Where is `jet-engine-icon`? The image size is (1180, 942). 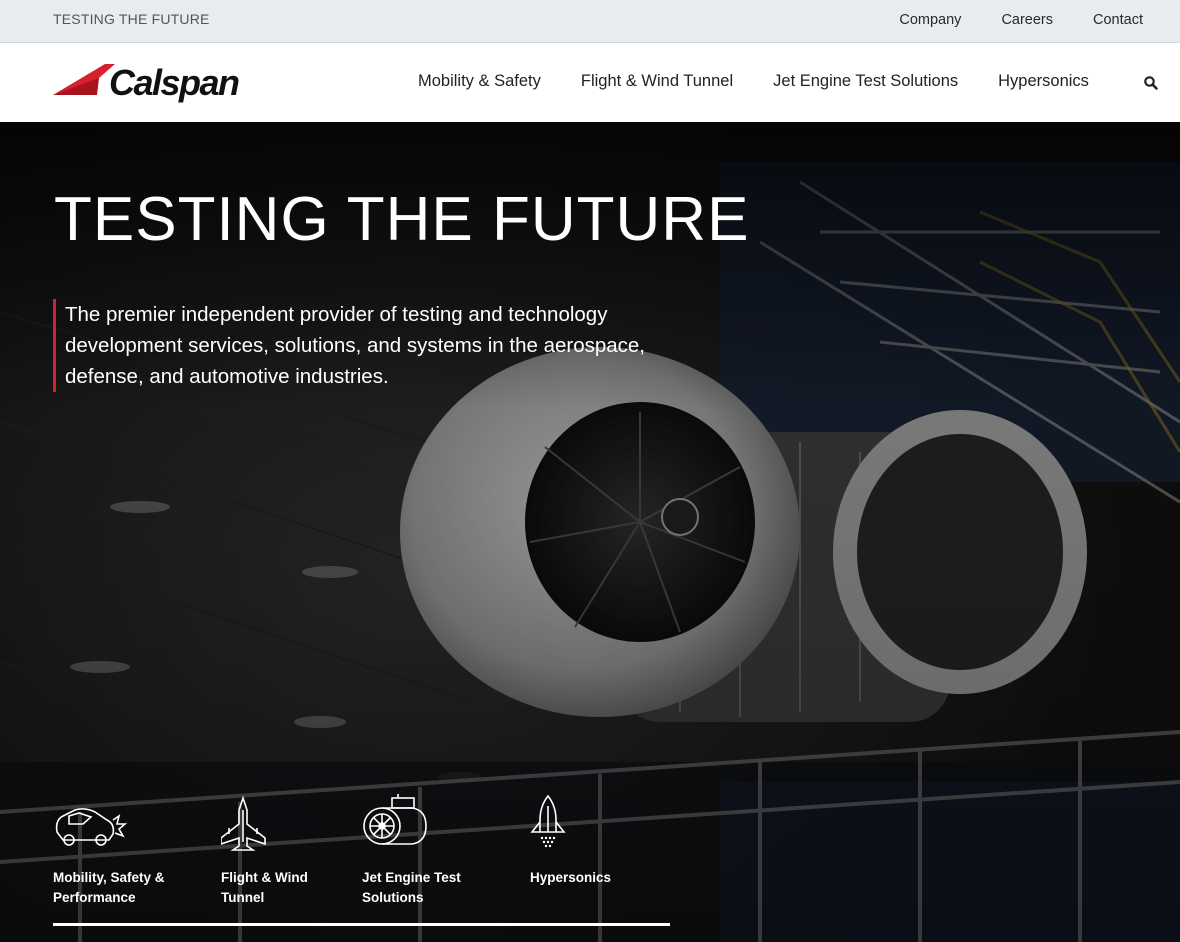 jet-engine-icon is located at coordinates (395, 819).